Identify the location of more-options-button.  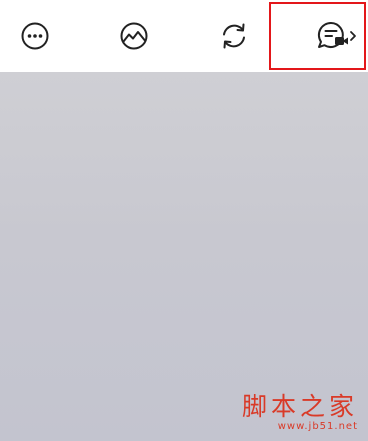
(35, 36).